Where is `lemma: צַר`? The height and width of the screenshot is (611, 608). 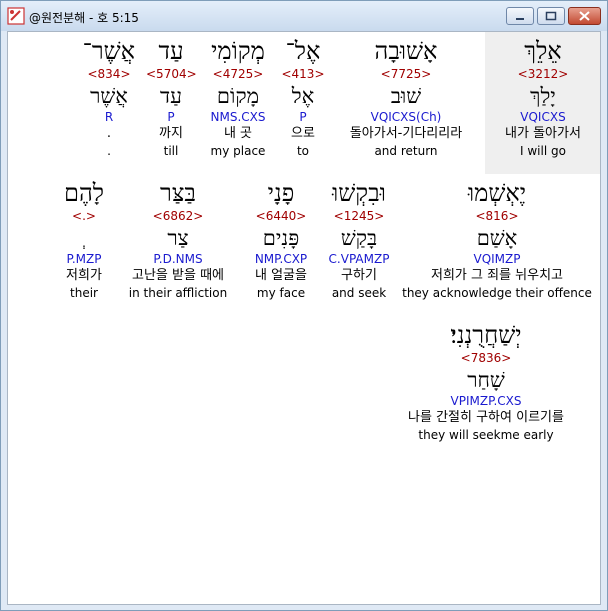
lemma: צַר is located at coordinates (178, 238).